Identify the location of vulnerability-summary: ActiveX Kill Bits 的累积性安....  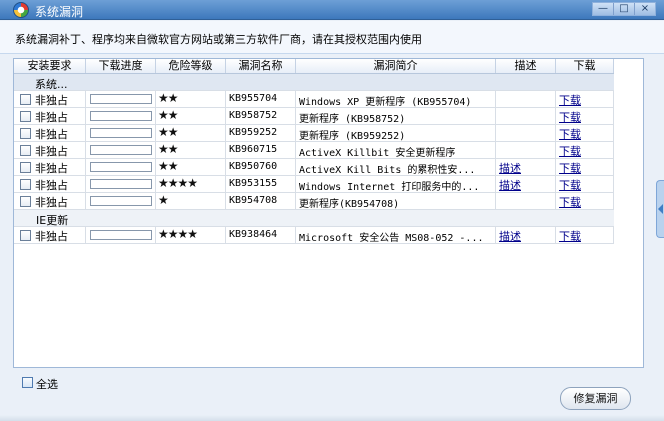
(387, 170).